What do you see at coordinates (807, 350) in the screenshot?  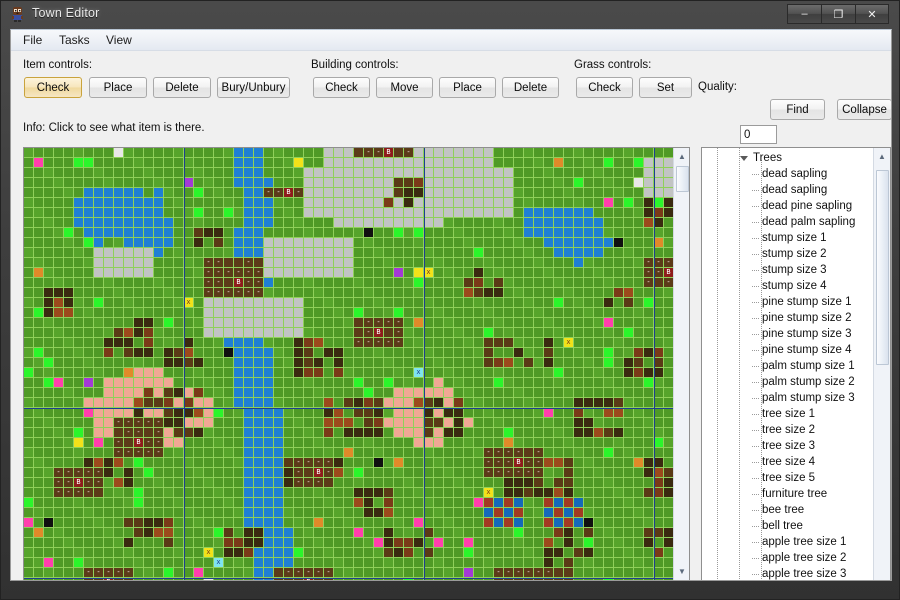 I see `tree-item: pine stump size 4` at bounding box center [807, 350].